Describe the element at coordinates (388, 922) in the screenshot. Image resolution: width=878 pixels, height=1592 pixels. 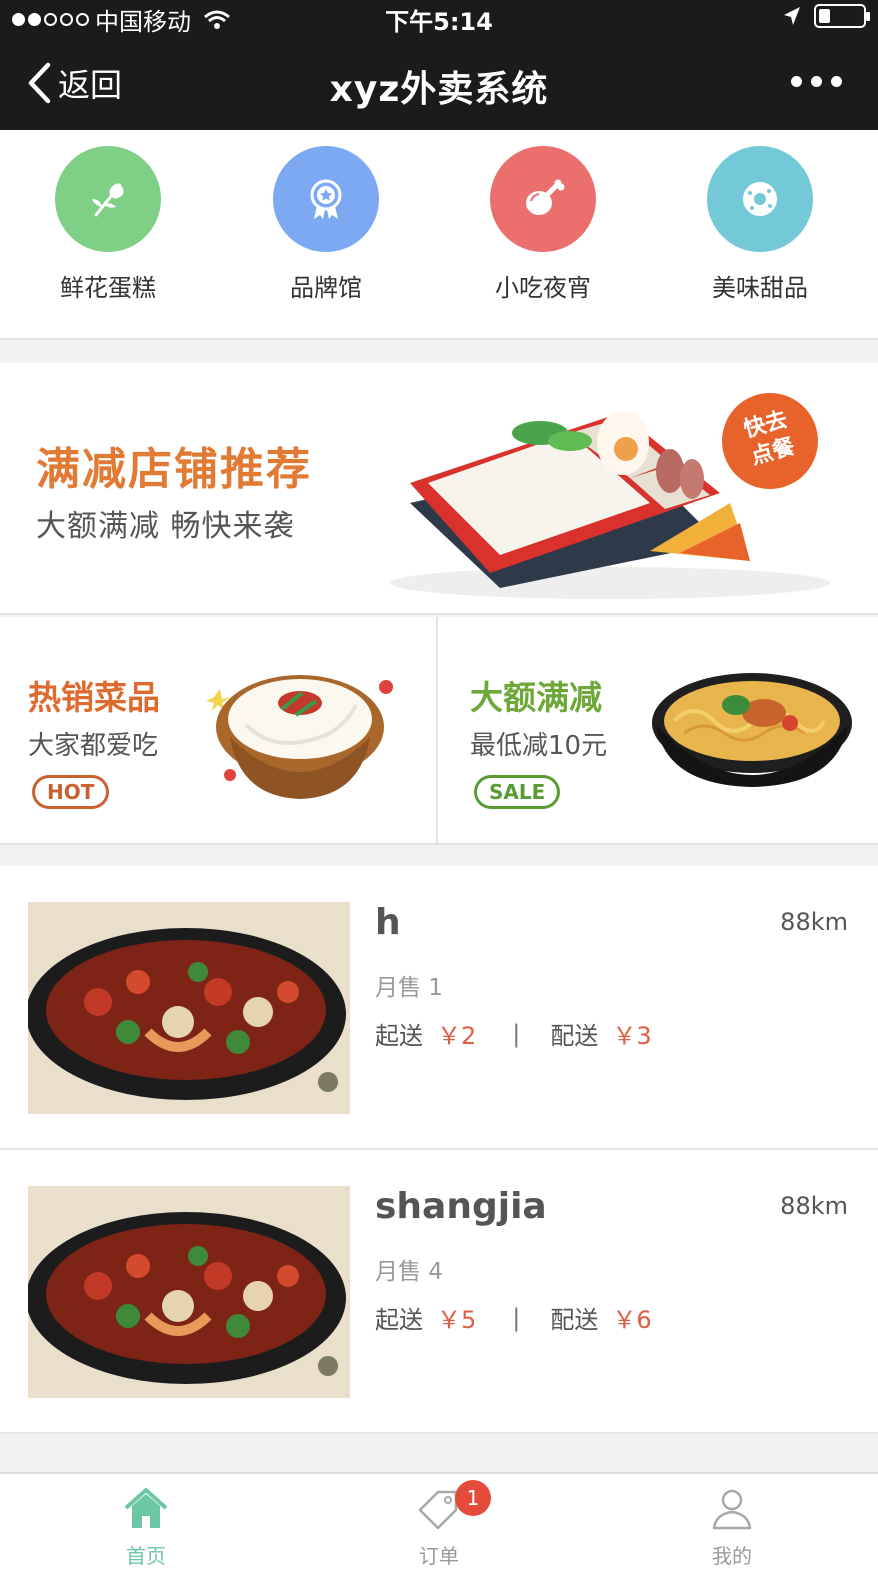
I see `shop-name: h` at that location.